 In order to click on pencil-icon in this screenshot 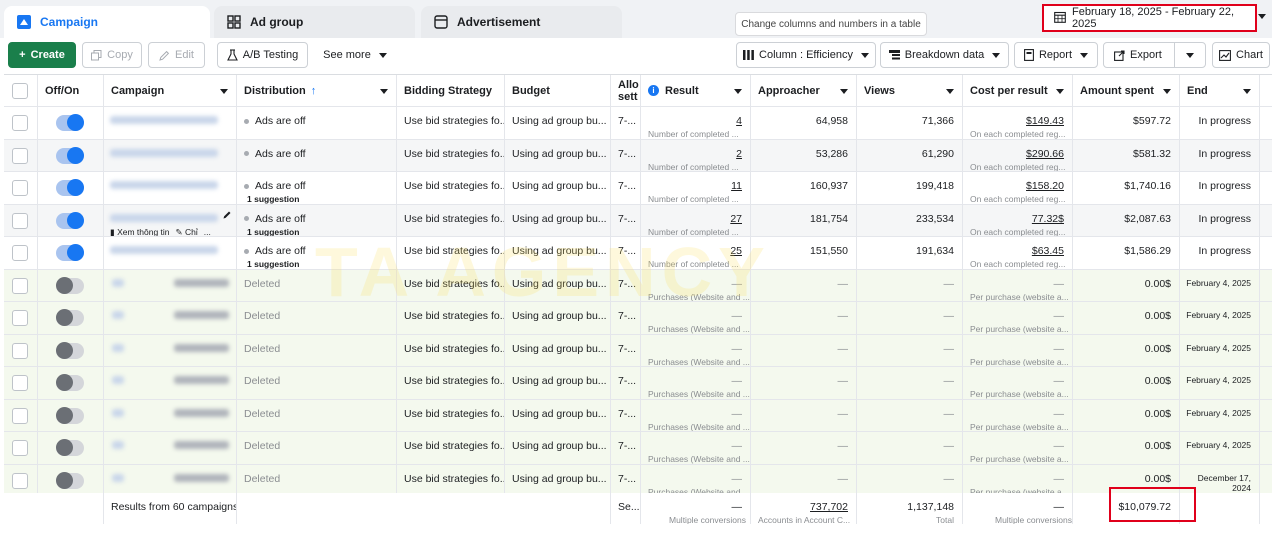, I will do `click(227, 216)`.